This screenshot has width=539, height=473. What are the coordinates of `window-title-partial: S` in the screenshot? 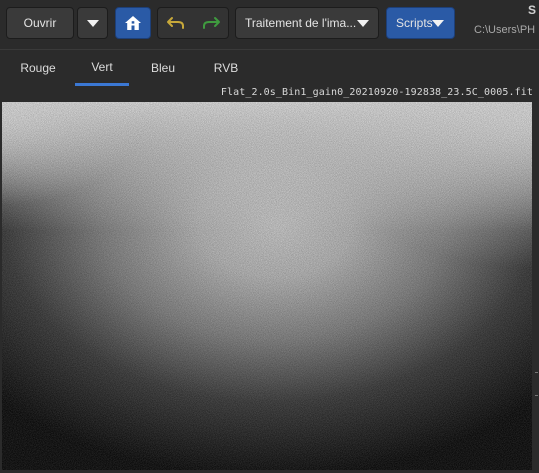 It's located at (532, 10).